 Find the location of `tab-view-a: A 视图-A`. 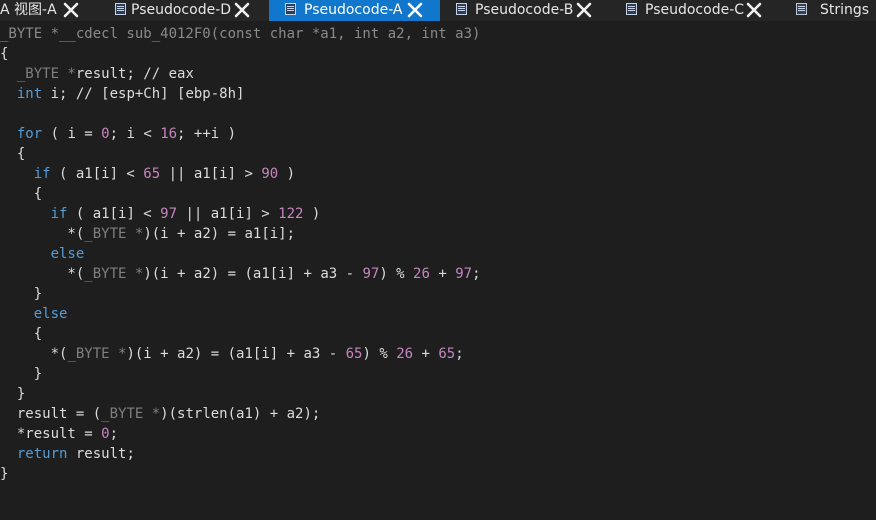

tab-view-a: A 视图-A is located at coordinates (46, 10).